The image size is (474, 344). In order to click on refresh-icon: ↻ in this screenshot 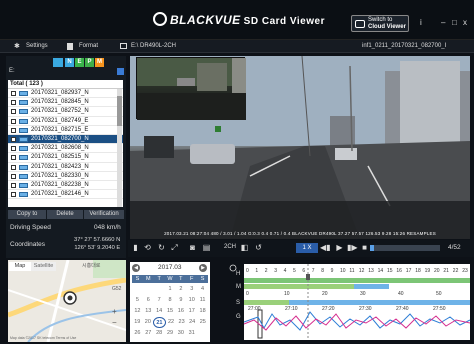, I will do `click(161, 247)`.